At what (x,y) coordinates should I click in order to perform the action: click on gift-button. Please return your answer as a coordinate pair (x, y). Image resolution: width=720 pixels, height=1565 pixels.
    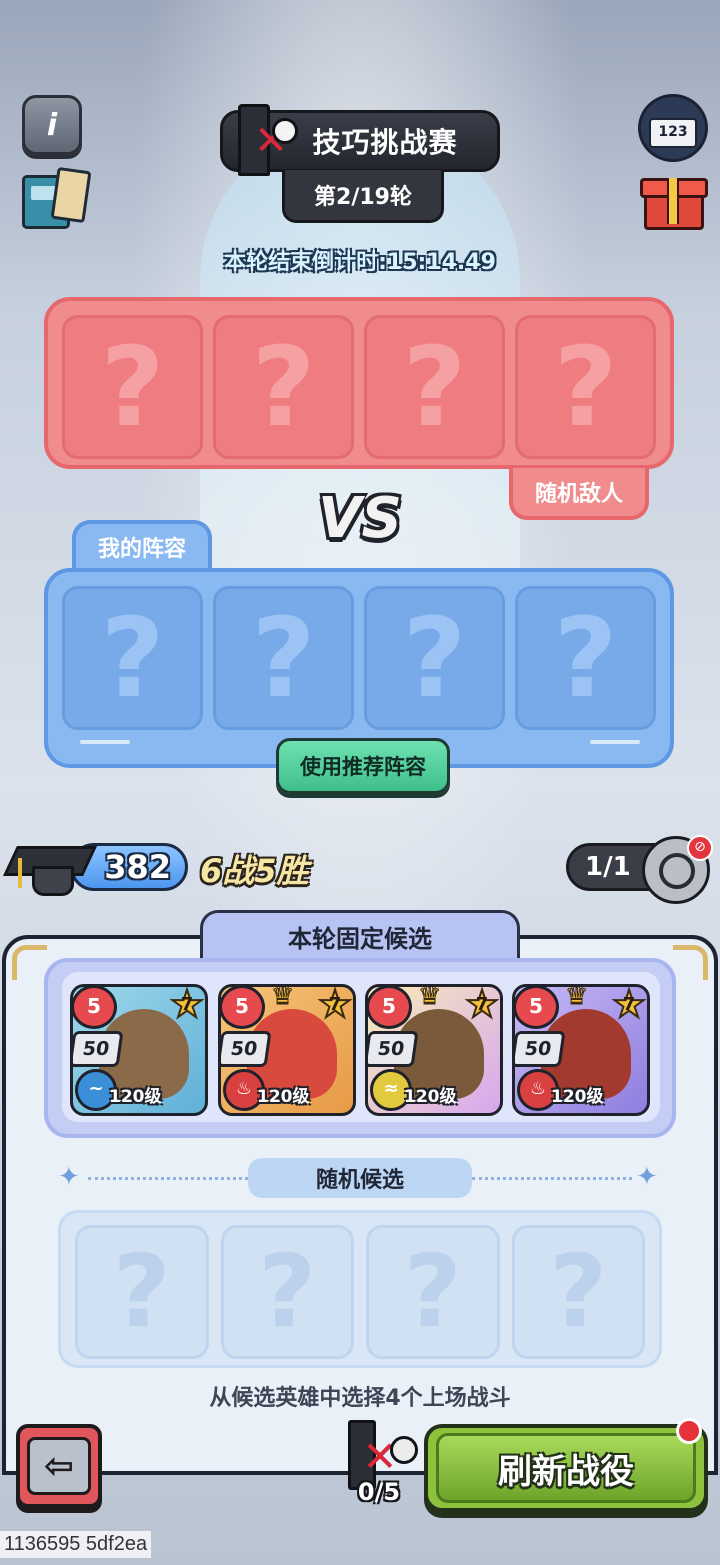
    Looking at the image, I should click on (674, 199).